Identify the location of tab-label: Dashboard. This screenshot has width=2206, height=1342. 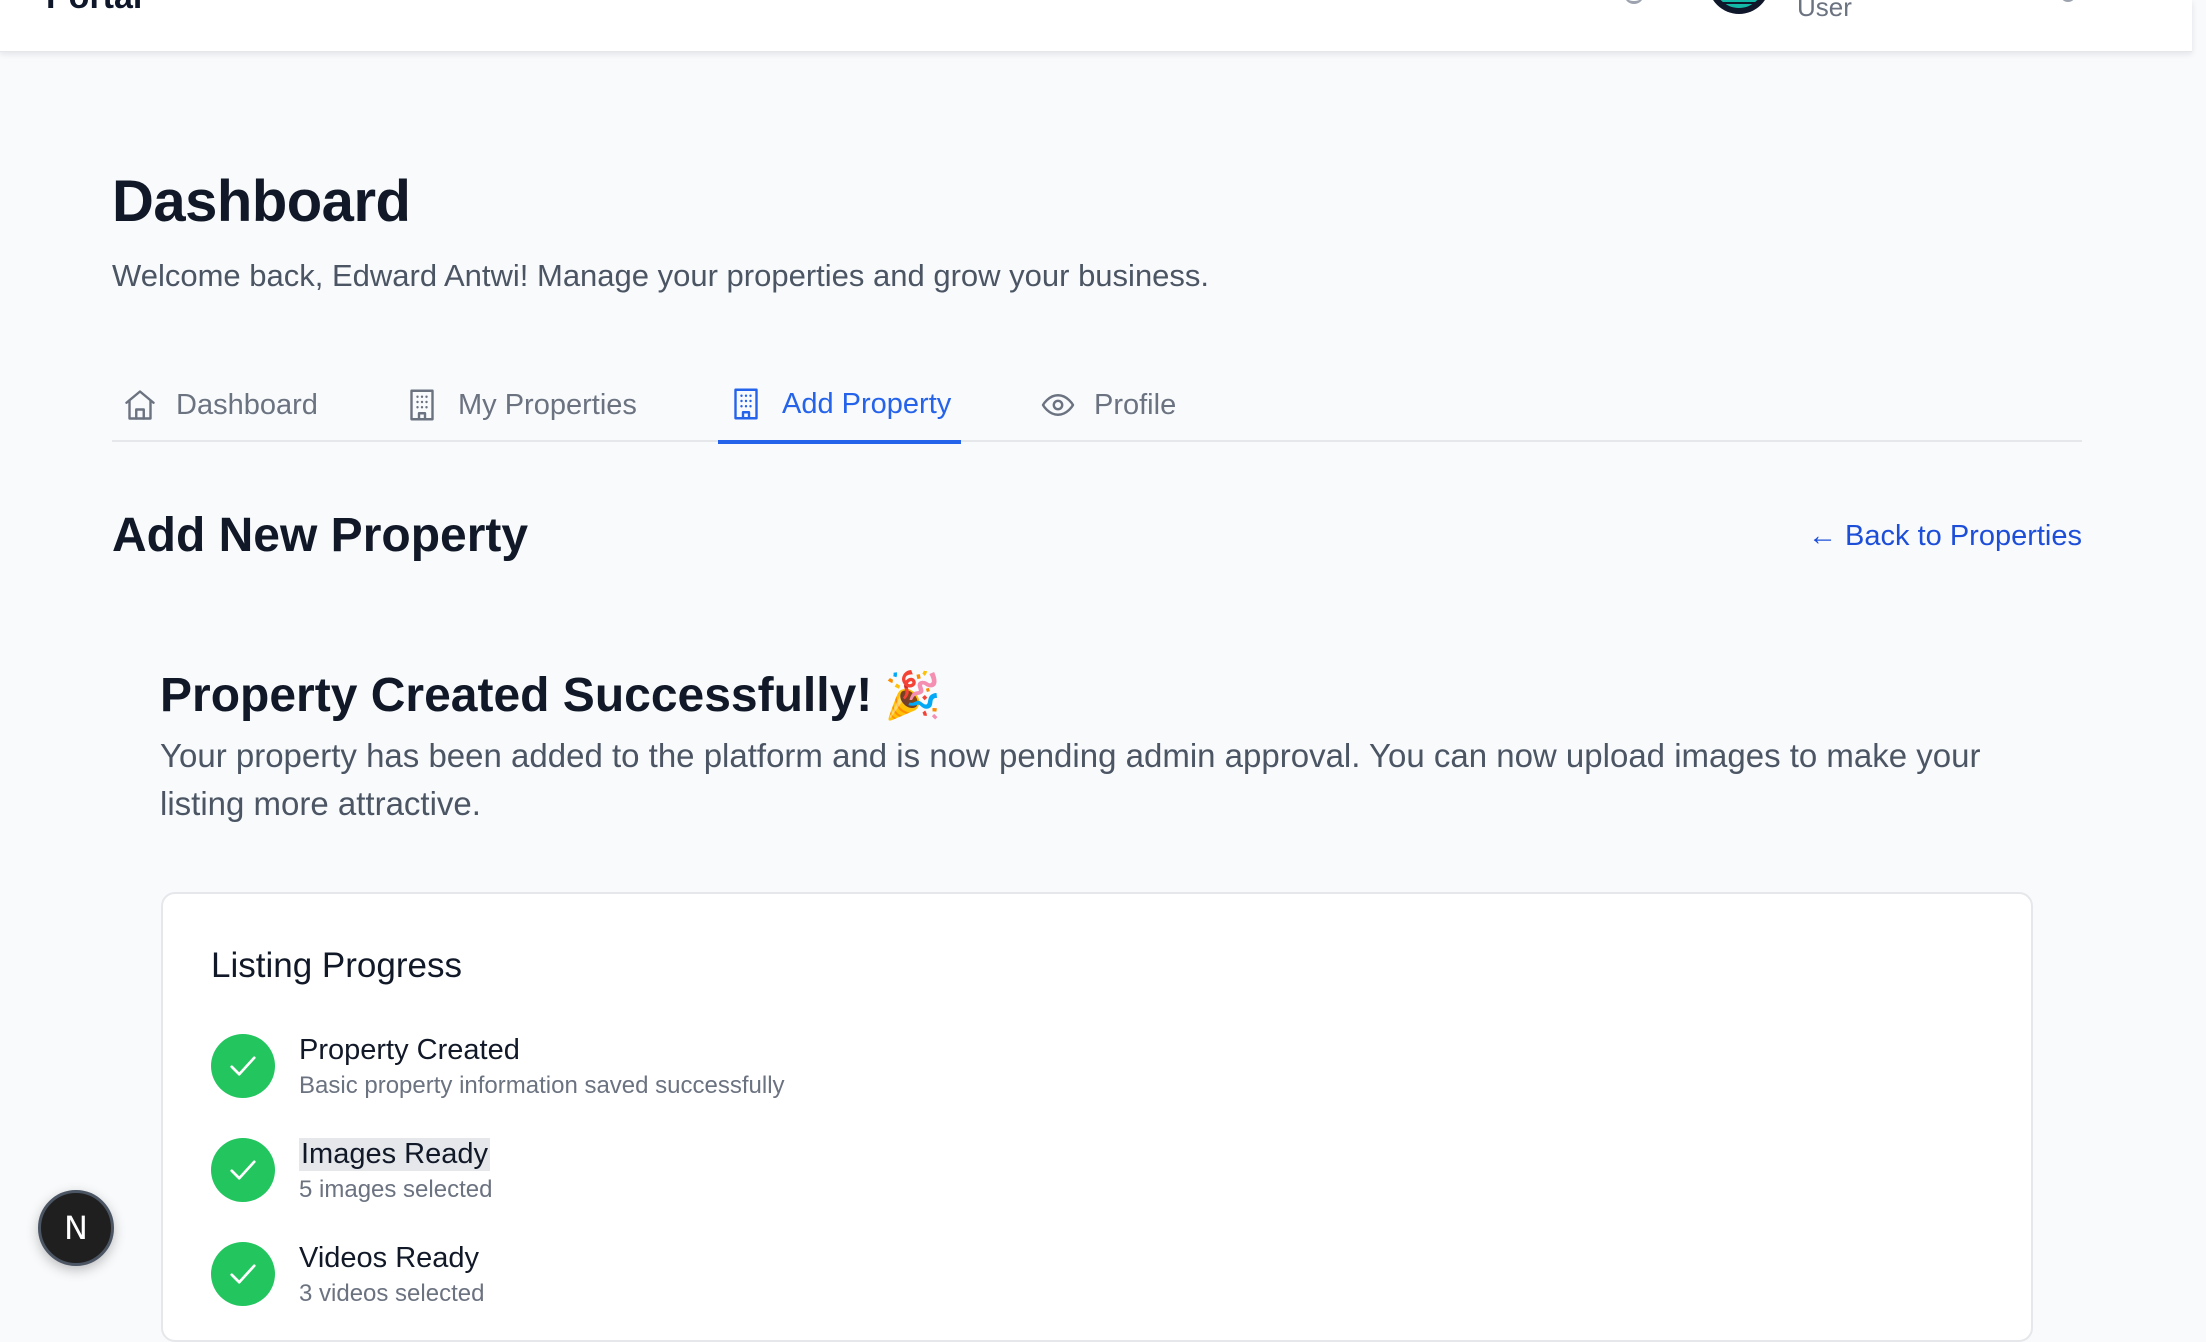
(247, 404).